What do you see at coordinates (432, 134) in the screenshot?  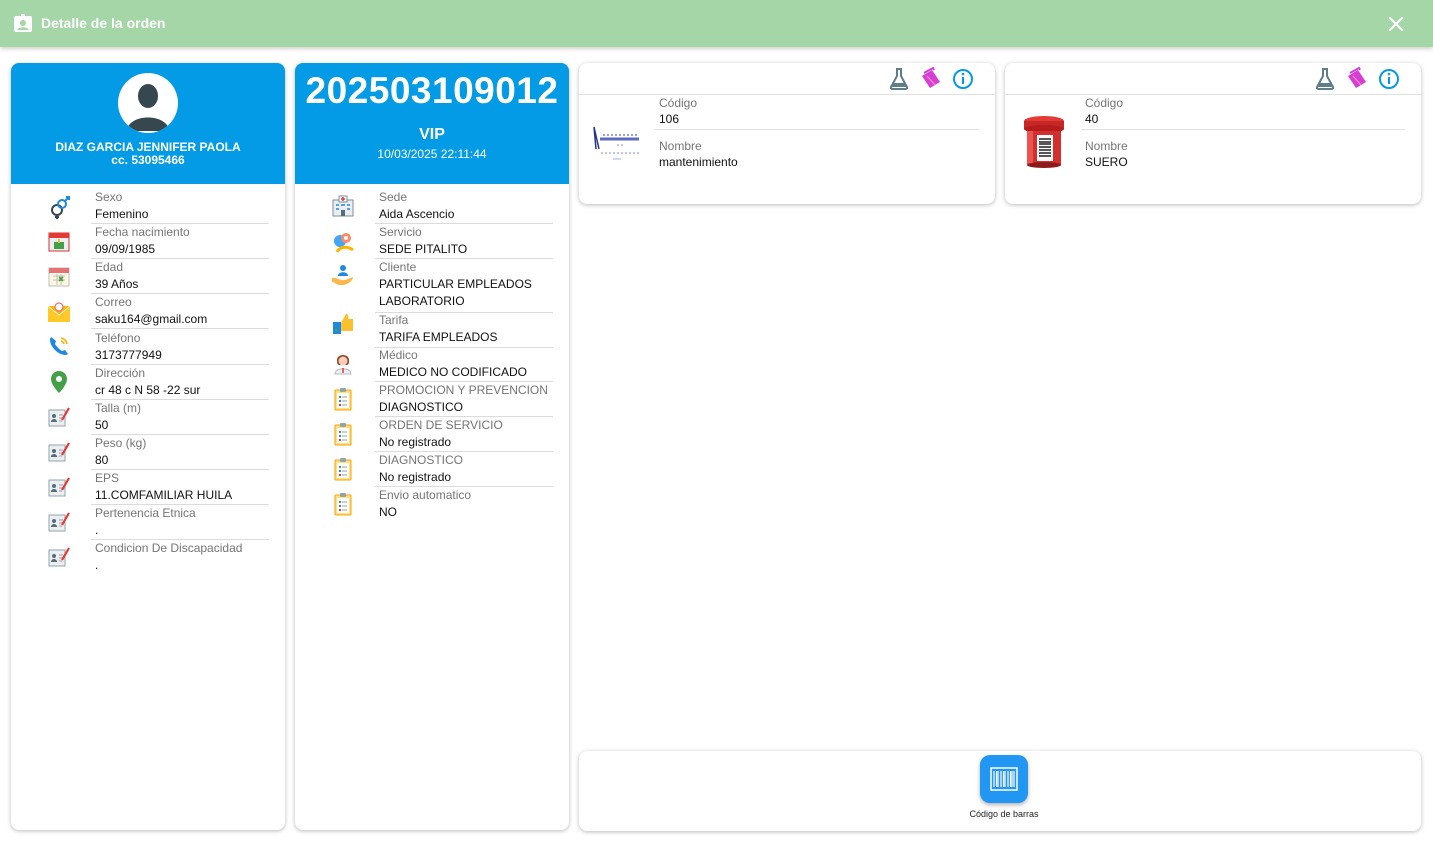 I see `order-priority: VIP` at bounding box center [432, 134].